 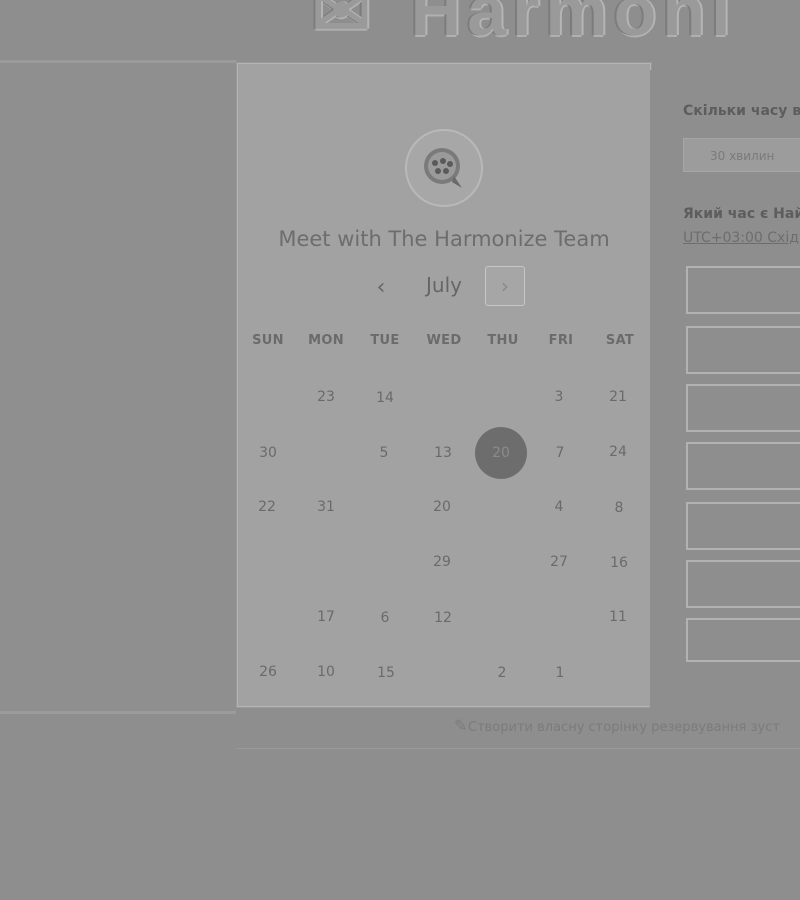 I want to click on chevron-left-icon: ‹, so click(x=381, y=287).